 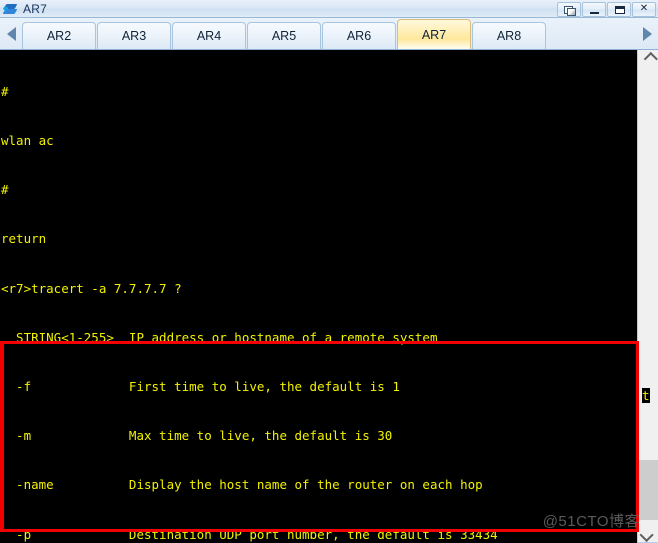 I want to click on terminal-overflow-char: t, so click(x=646, y=395).